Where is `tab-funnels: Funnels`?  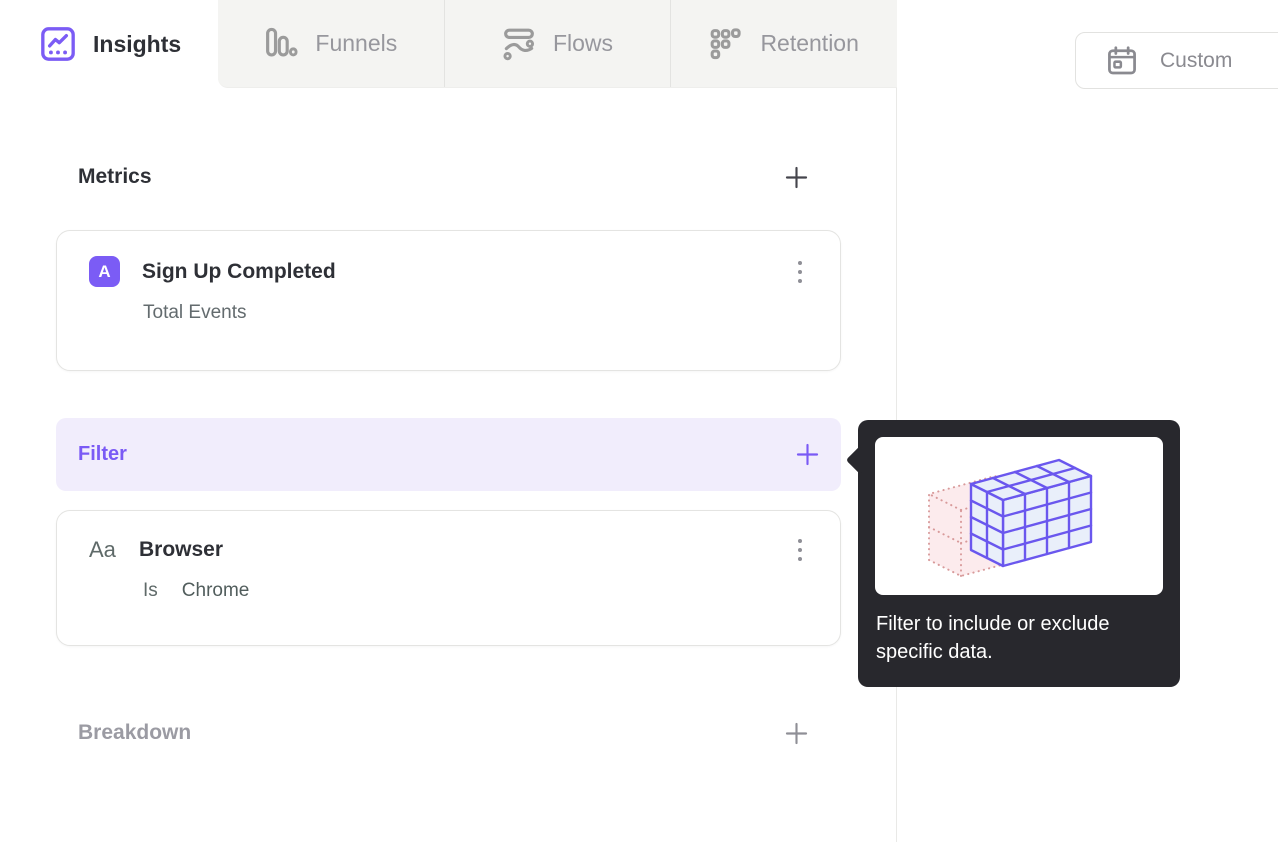 tab-funnels: Funnels is located at coordinates (331, 43).